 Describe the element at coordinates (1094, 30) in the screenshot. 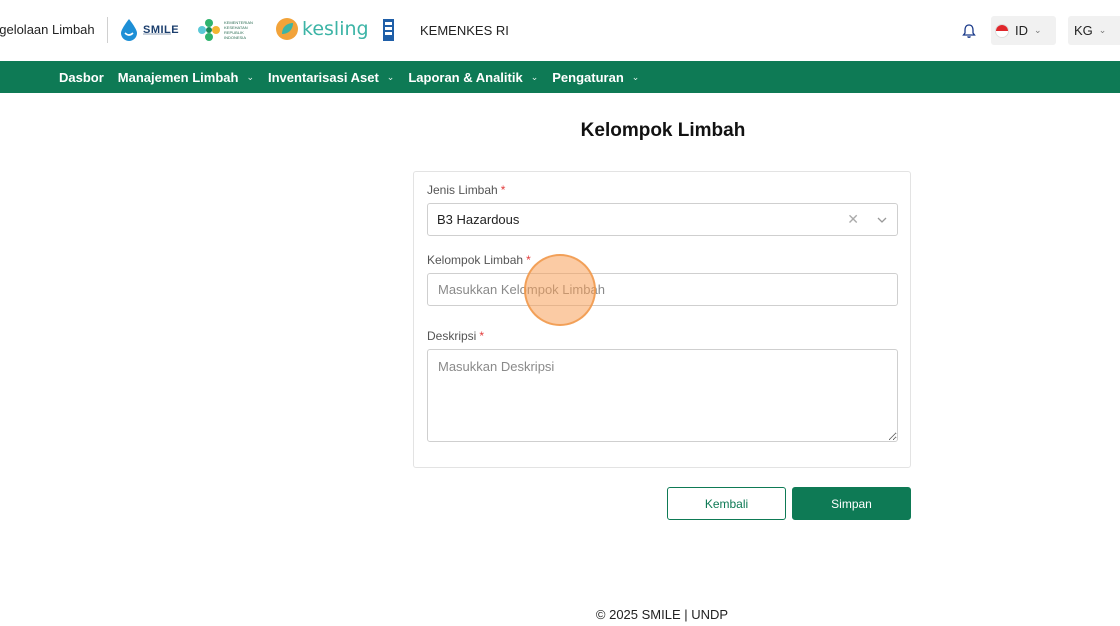

I see `user-menu: KG ⌄` at that location.